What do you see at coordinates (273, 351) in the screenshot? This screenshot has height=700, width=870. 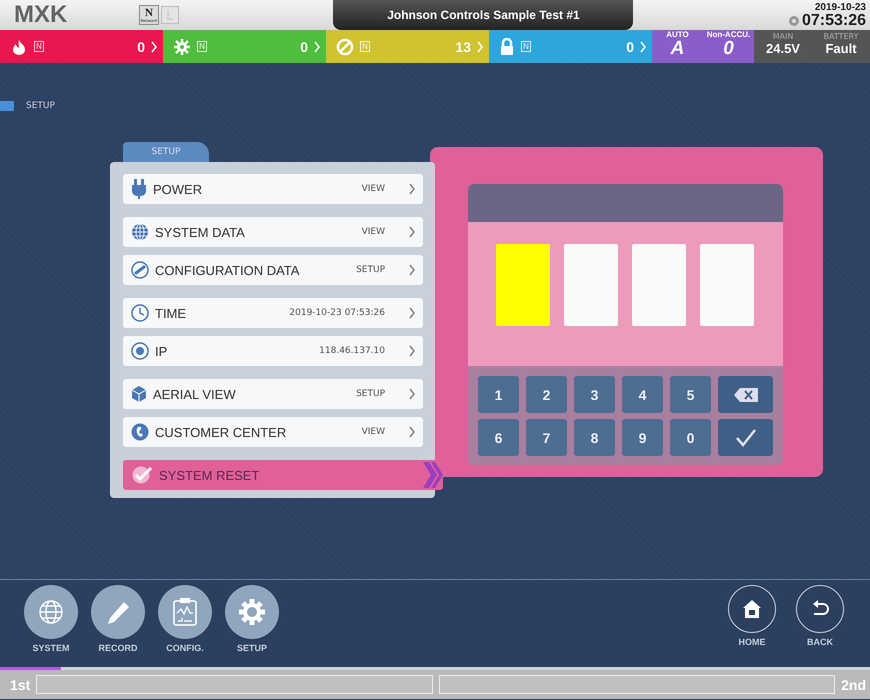 I see `menu-item: IP 118.46.137.10` at bounding box center [273, 351].